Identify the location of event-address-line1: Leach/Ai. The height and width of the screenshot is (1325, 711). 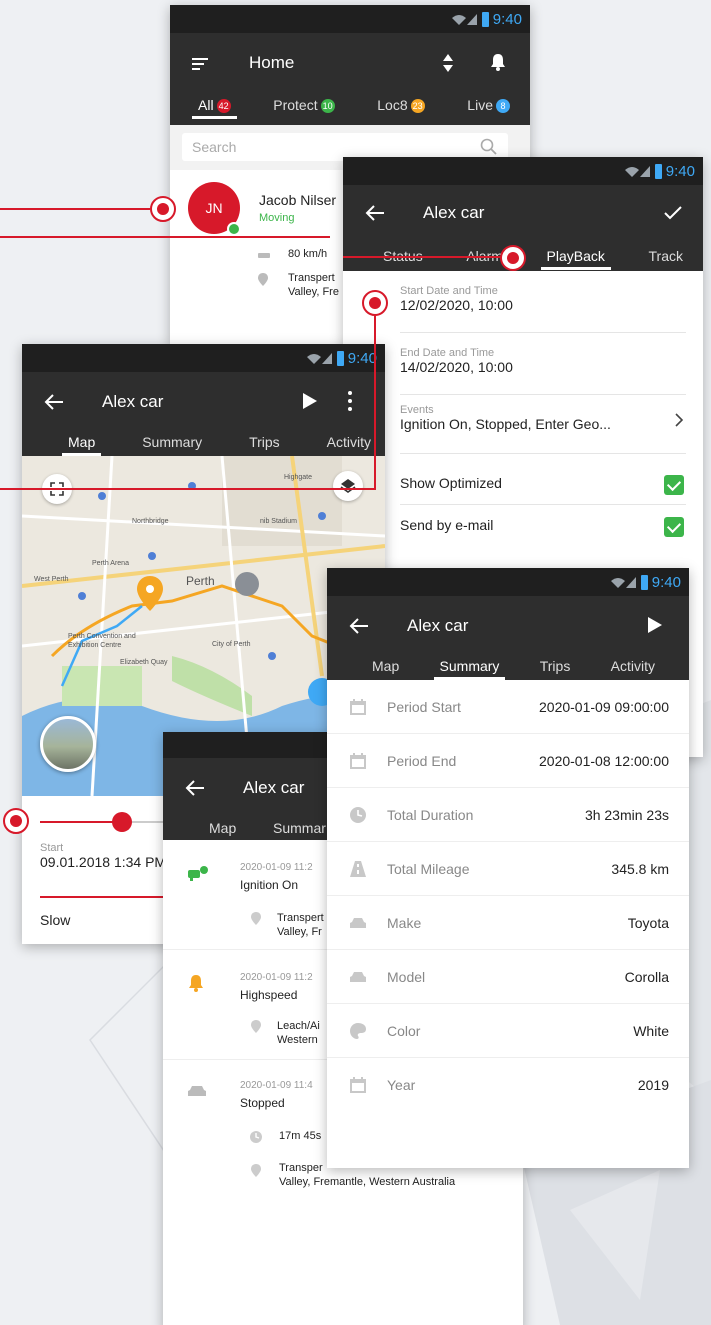
(298, 1026).